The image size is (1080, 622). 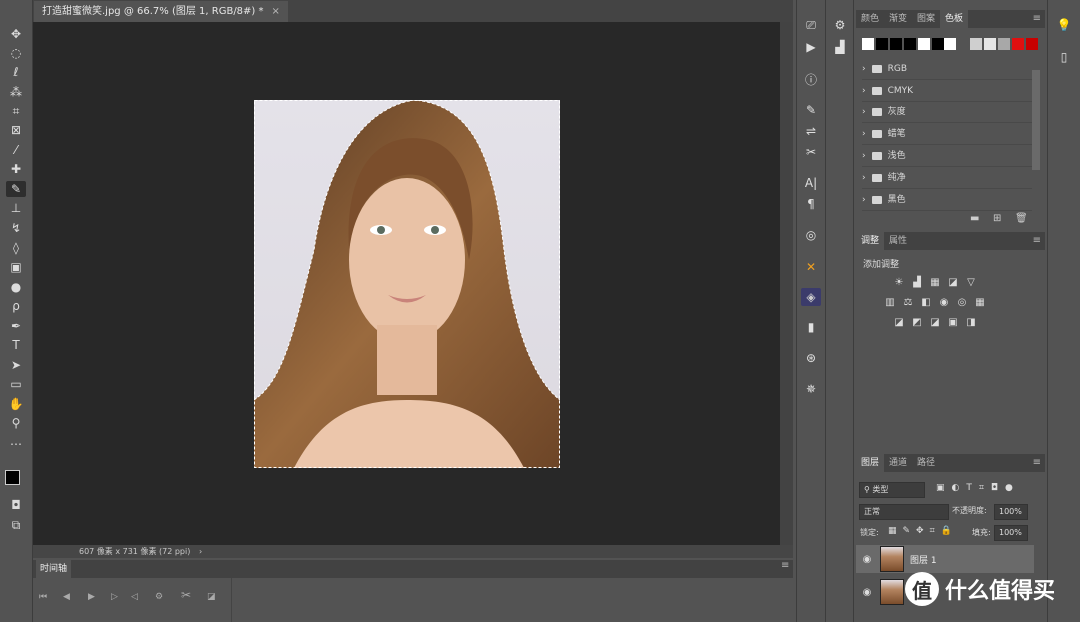 I want to click on quick-mask-icon: ◘, so click(x=16, y=505).